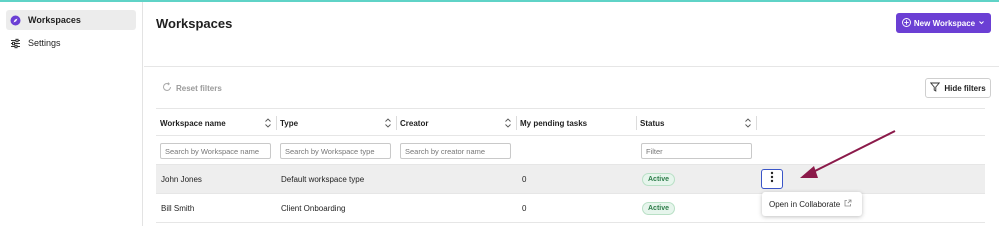 This screenshot has width=999, height=240. What do you see at coordinates (215, 151) in the screenshot?
I see `workspace-name-filter-input` at bounding box center [215, 151].